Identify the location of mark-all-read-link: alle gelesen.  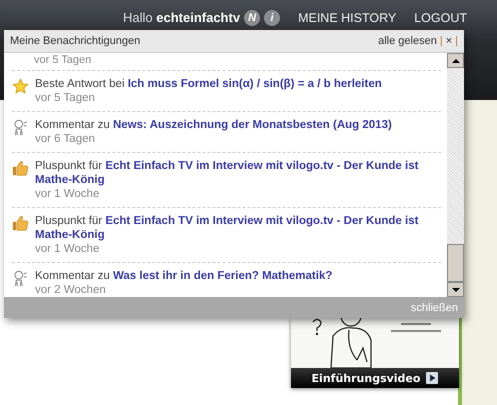
(407, 41).